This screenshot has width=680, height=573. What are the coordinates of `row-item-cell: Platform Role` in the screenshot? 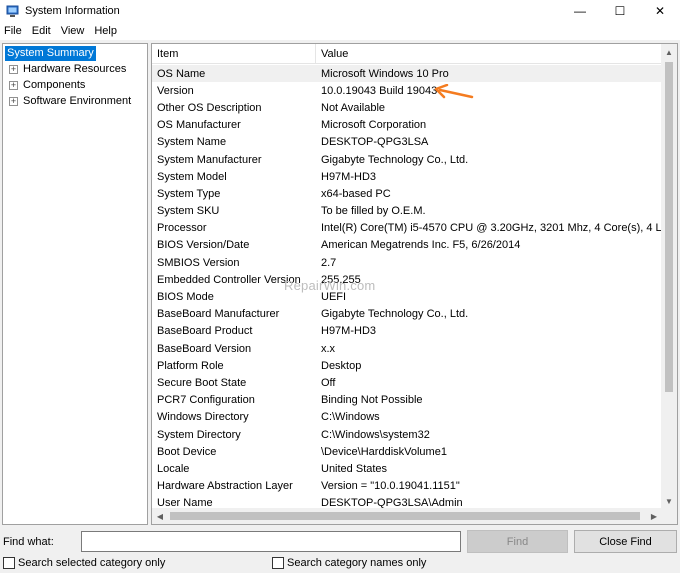 It's located at (190, 365).